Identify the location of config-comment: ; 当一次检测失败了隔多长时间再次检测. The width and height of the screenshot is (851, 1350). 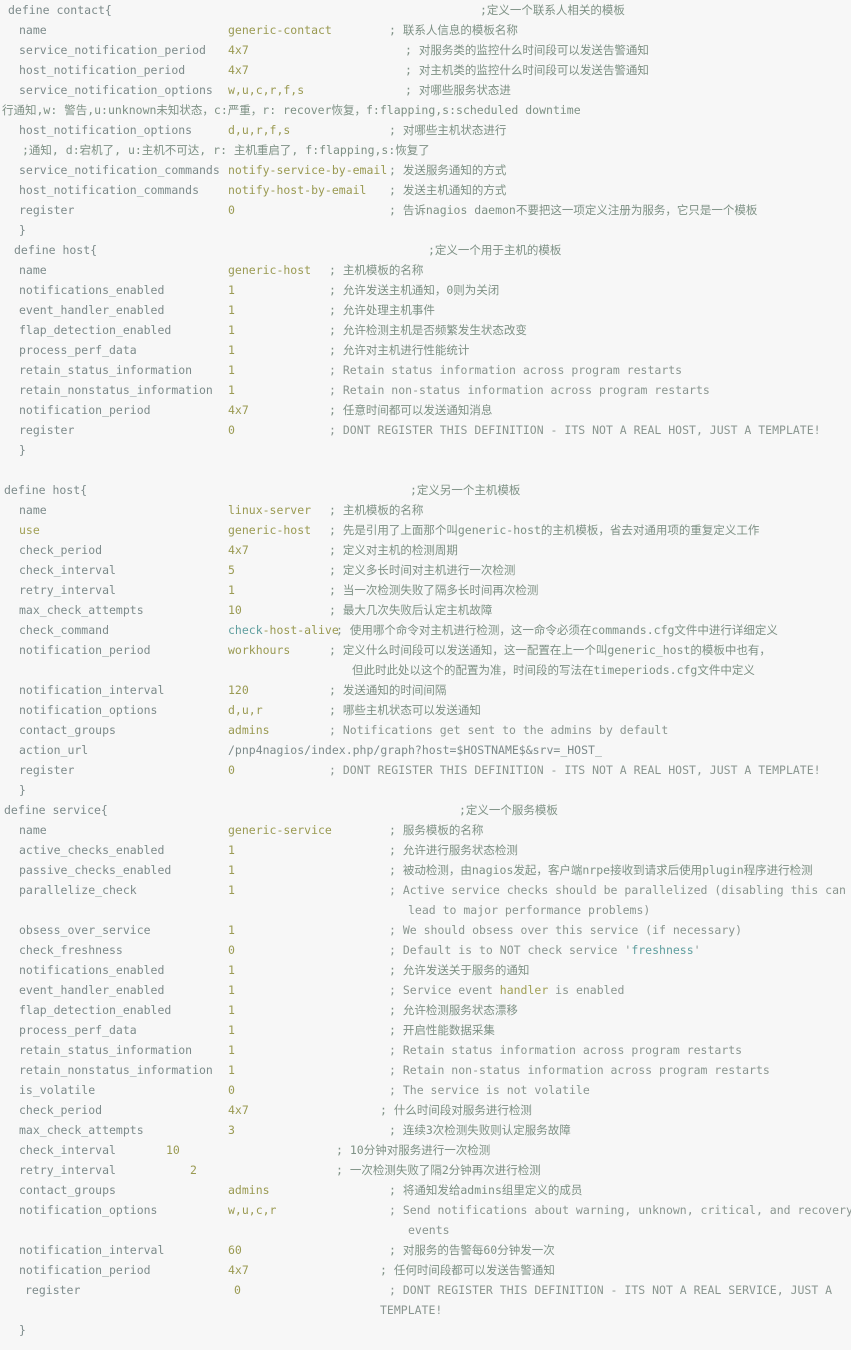
(434, 590).